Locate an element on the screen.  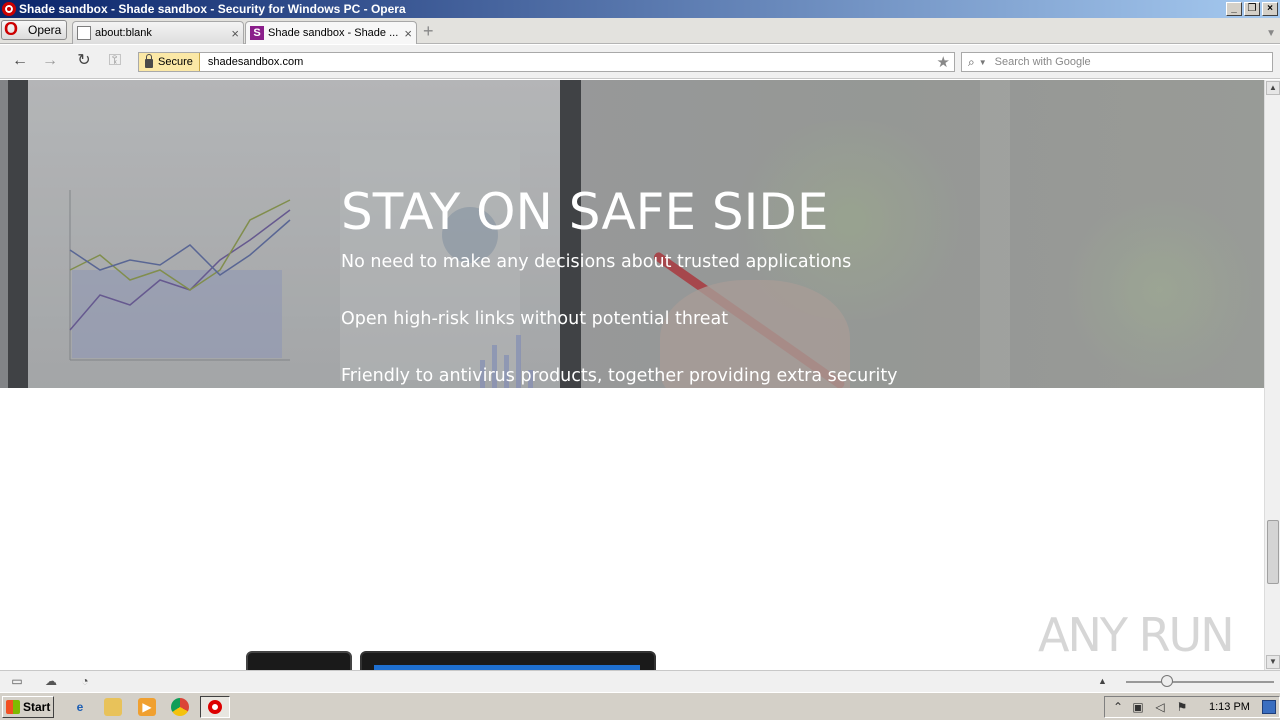
search-icon: ⌕ is located at coordinates (971, 61).